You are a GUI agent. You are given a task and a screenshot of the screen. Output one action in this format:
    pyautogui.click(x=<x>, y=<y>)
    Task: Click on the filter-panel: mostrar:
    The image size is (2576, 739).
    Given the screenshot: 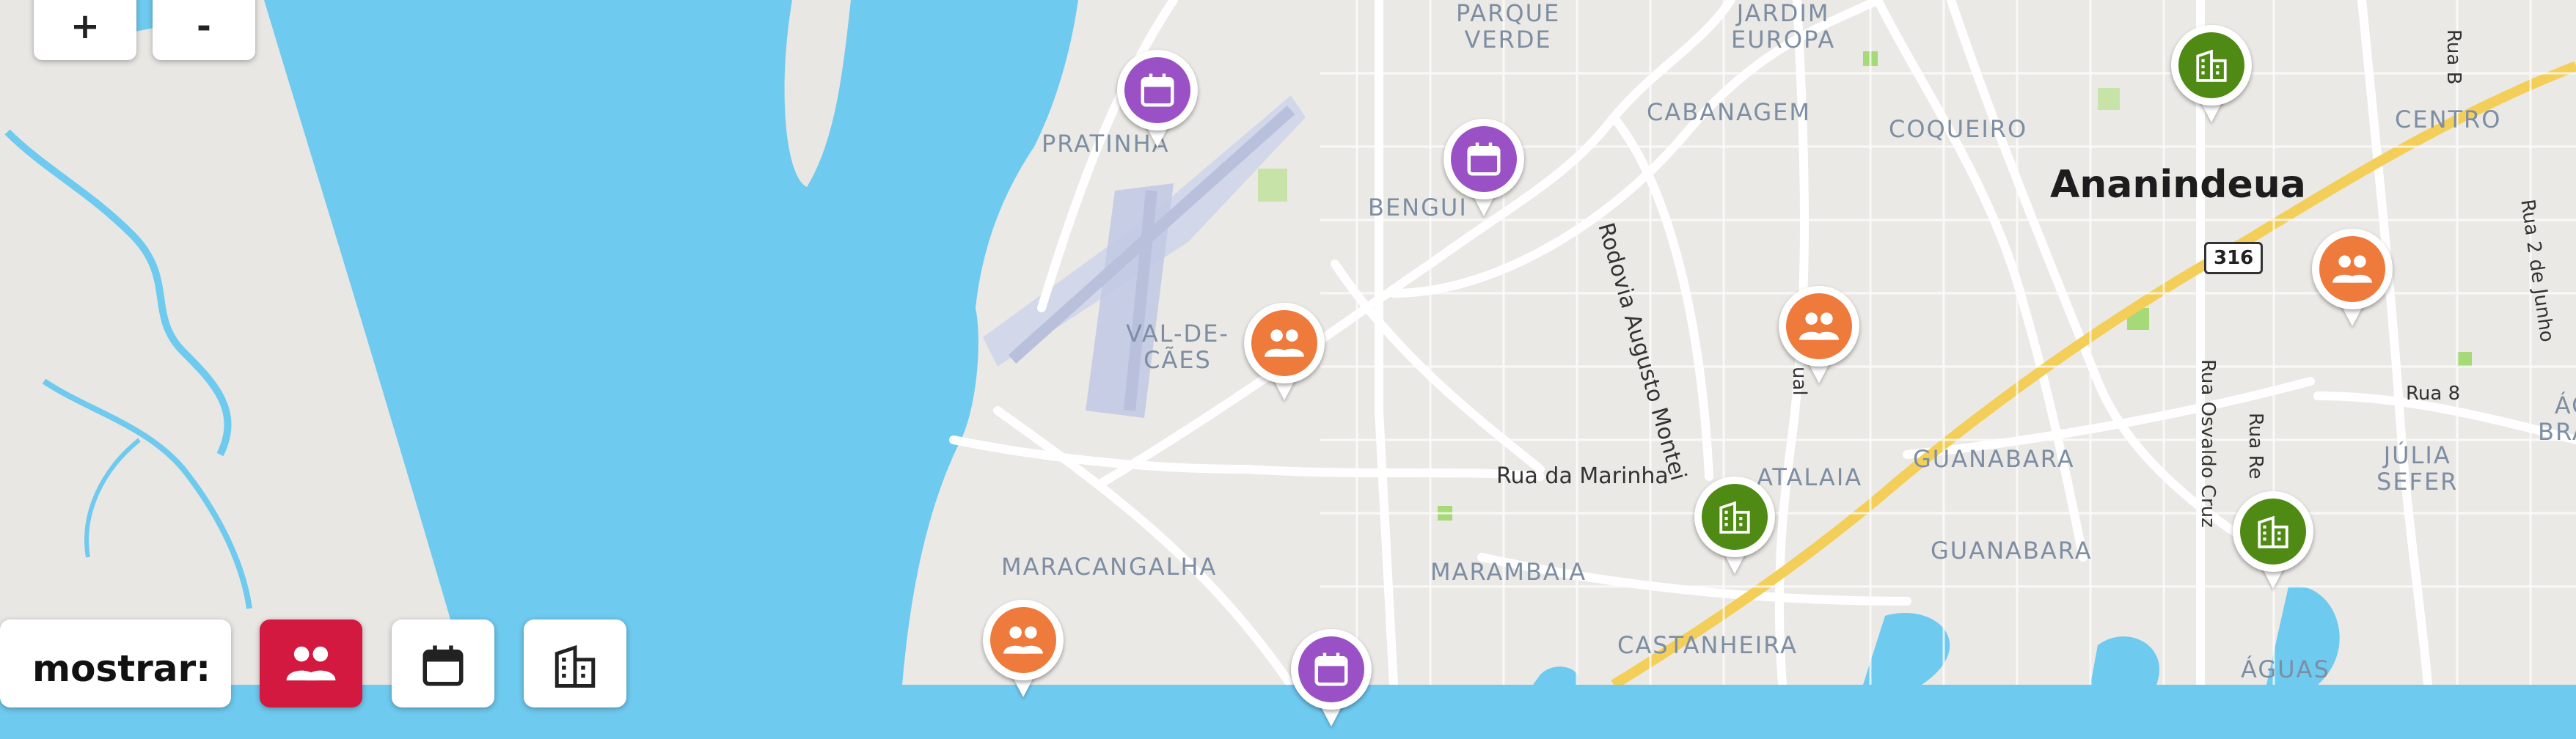 What is the action you would take?
    pyautogui.click(x=115, y=663)
    